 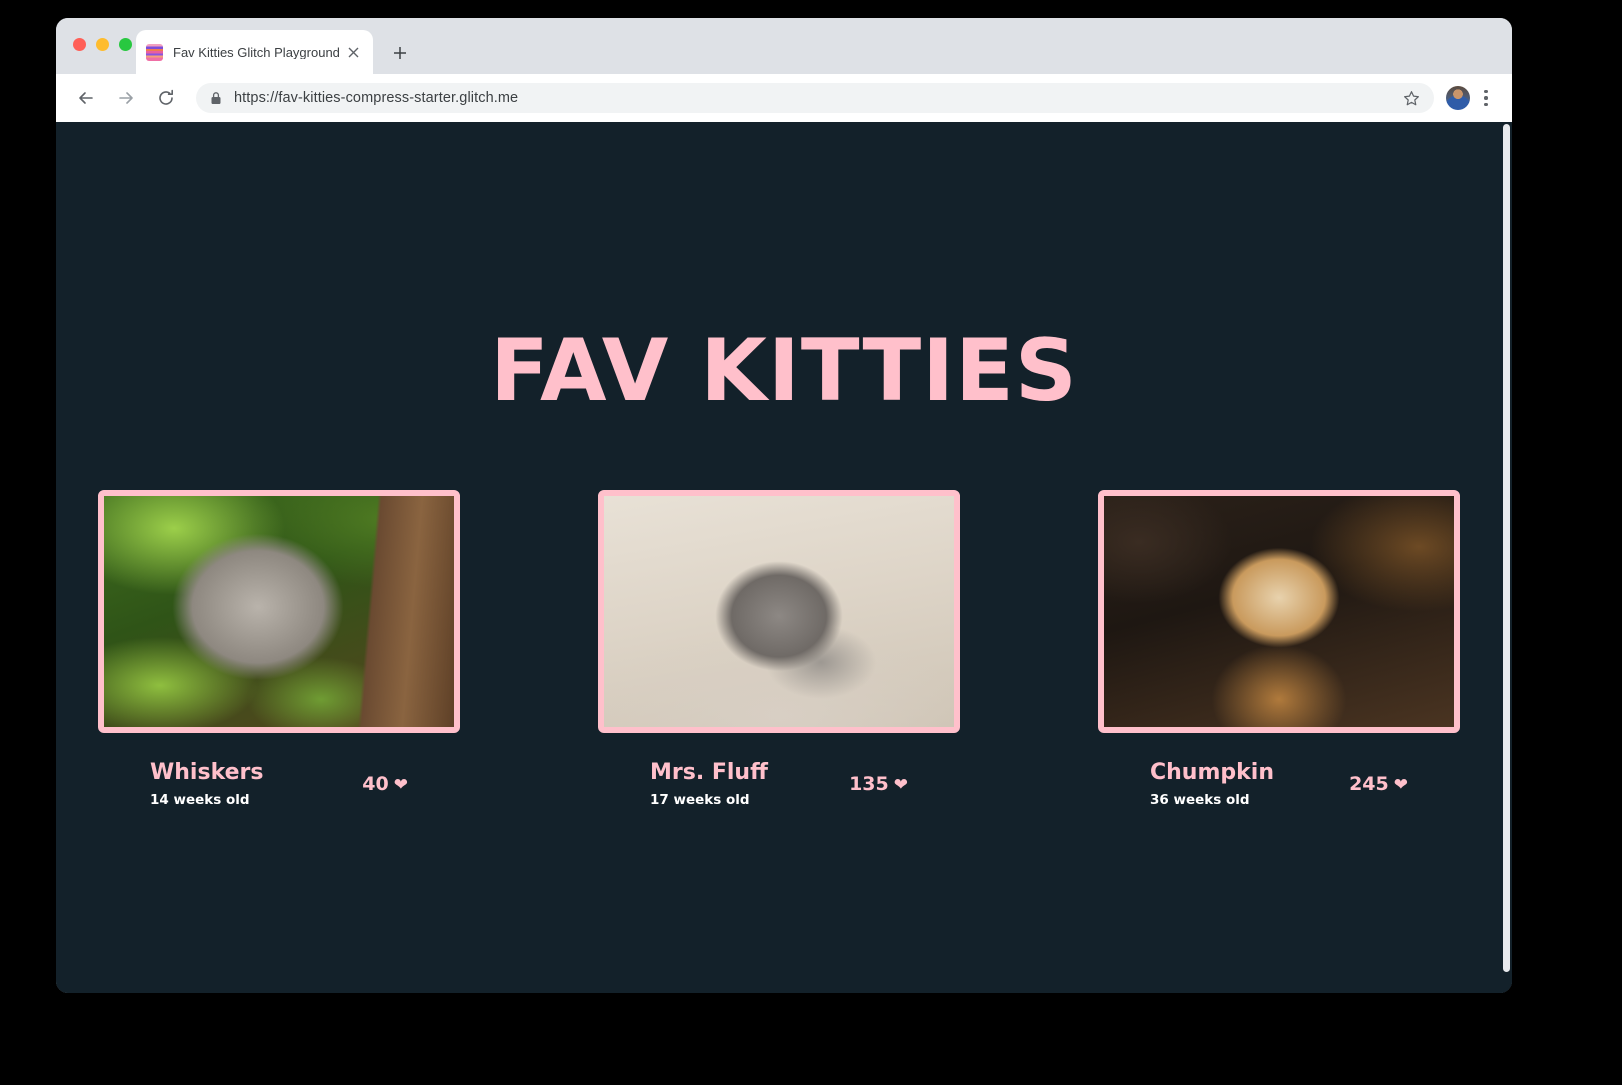 What do you see at coordinates (709, 772) in the screenshot?
I see `cat-name: Mrs. Fluff` at bounding box center [709, 772].